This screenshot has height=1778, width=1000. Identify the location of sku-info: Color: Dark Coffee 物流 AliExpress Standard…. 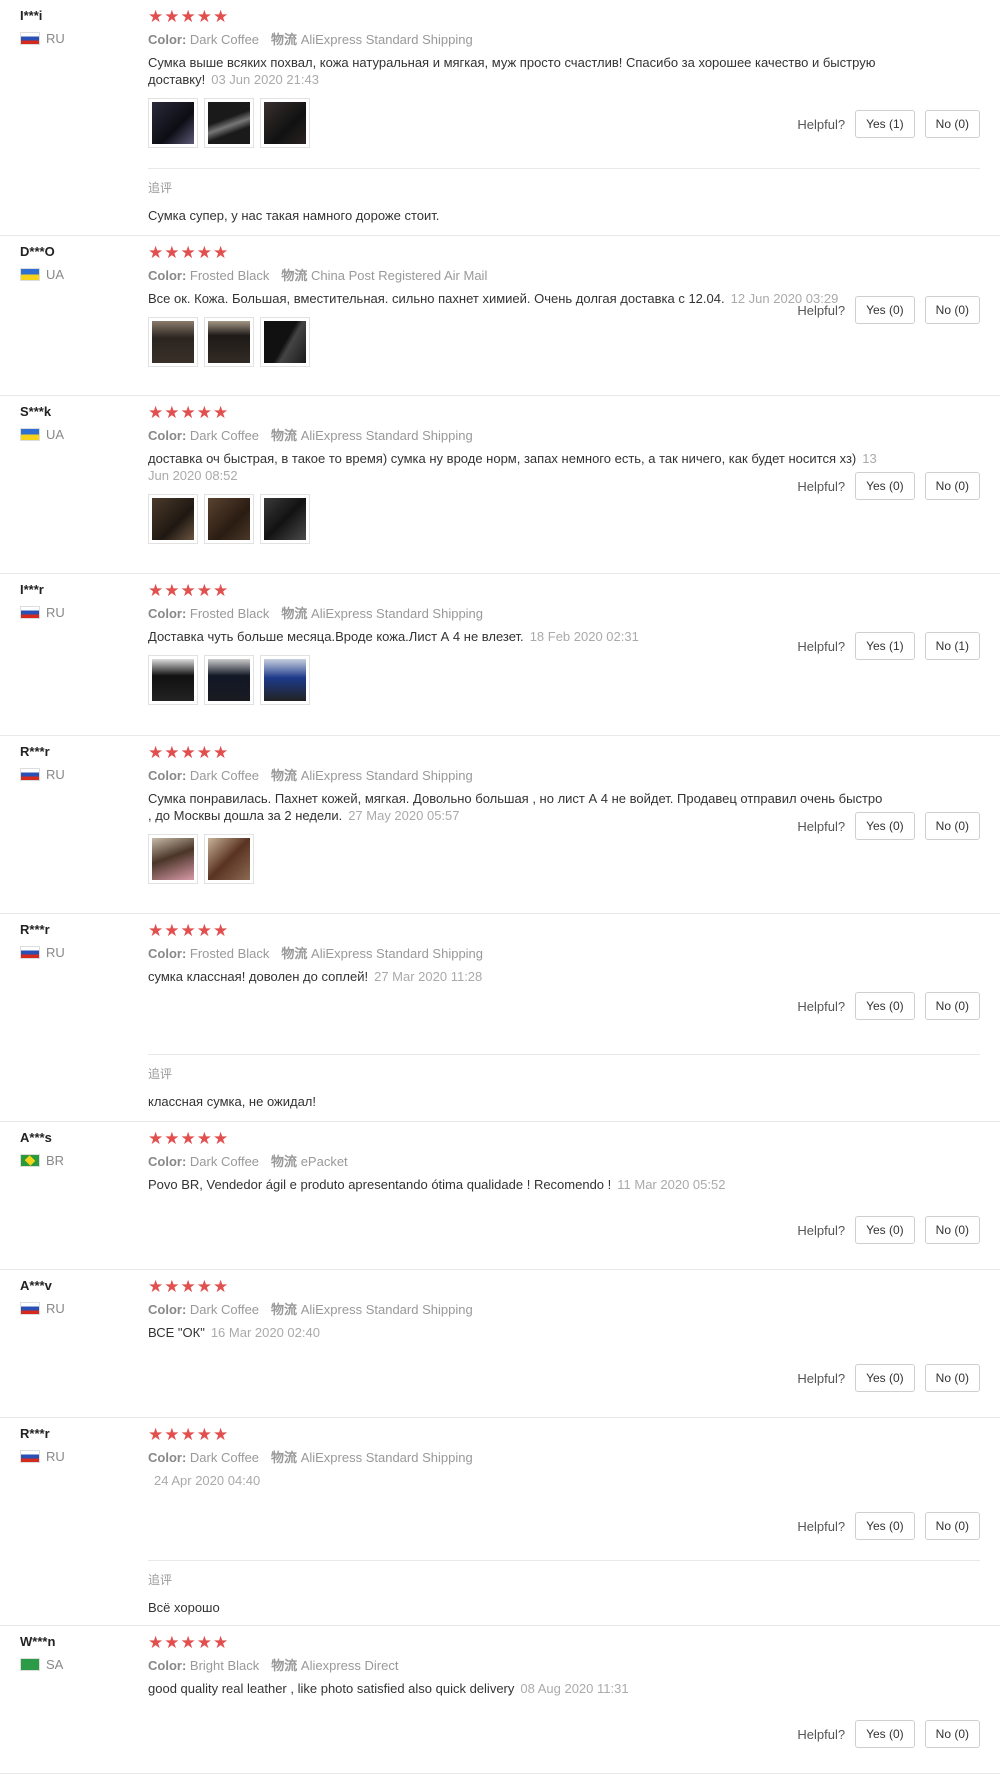
(310, 39).